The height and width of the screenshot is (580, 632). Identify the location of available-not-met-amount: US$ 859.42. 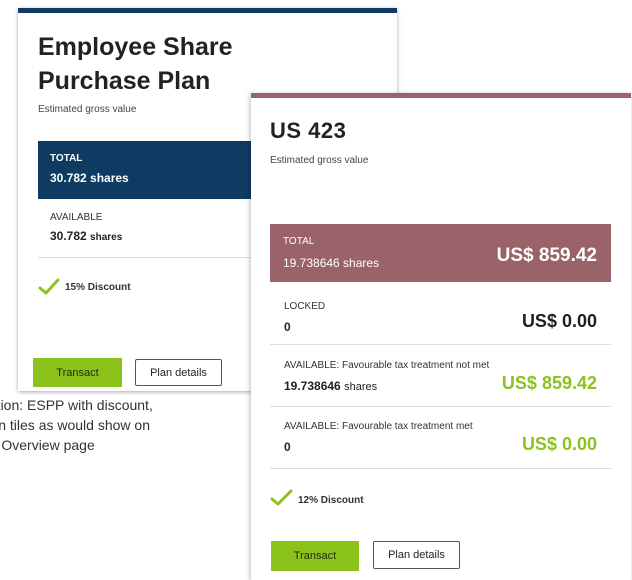
(549, 383).